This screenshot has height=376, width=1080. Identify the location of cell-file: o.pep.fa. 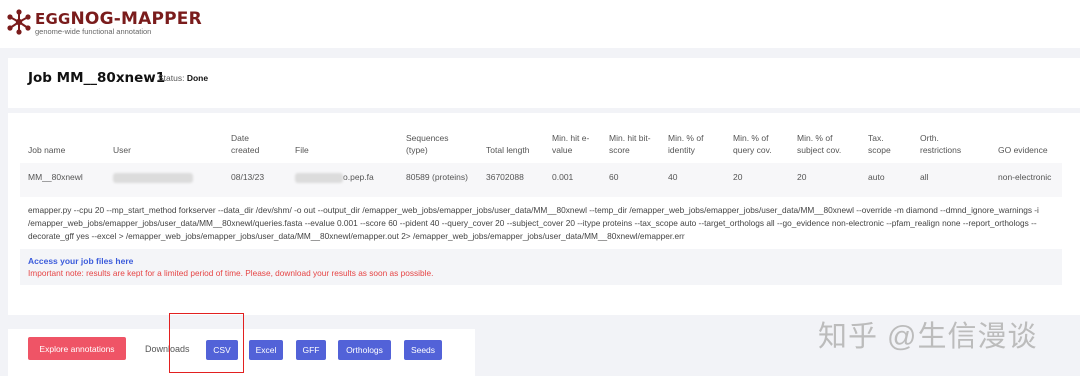
(342, 180).